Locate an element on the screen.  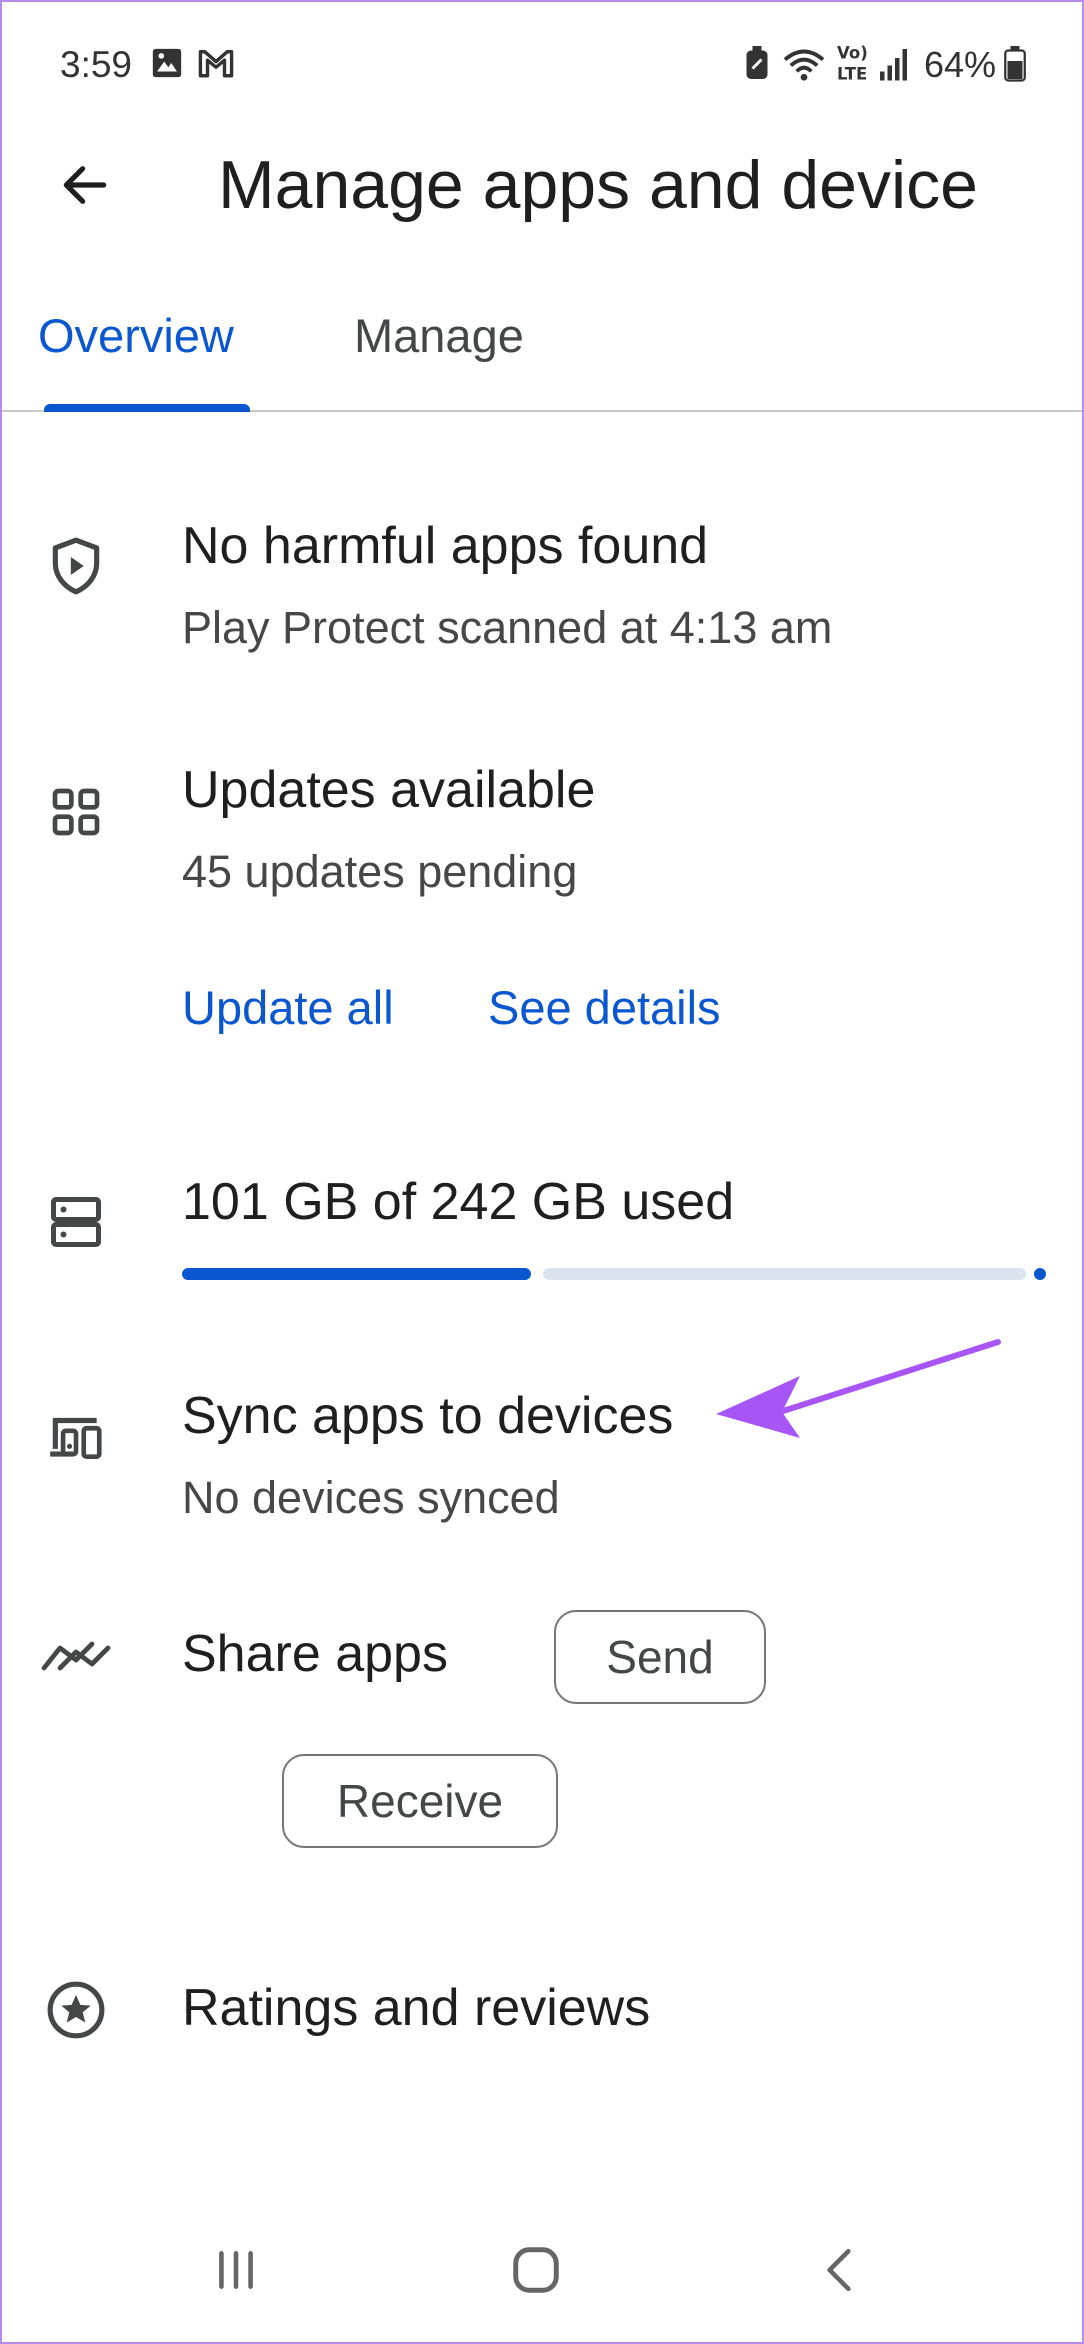
star-circle-icon is located at coordinates (76, 2010).